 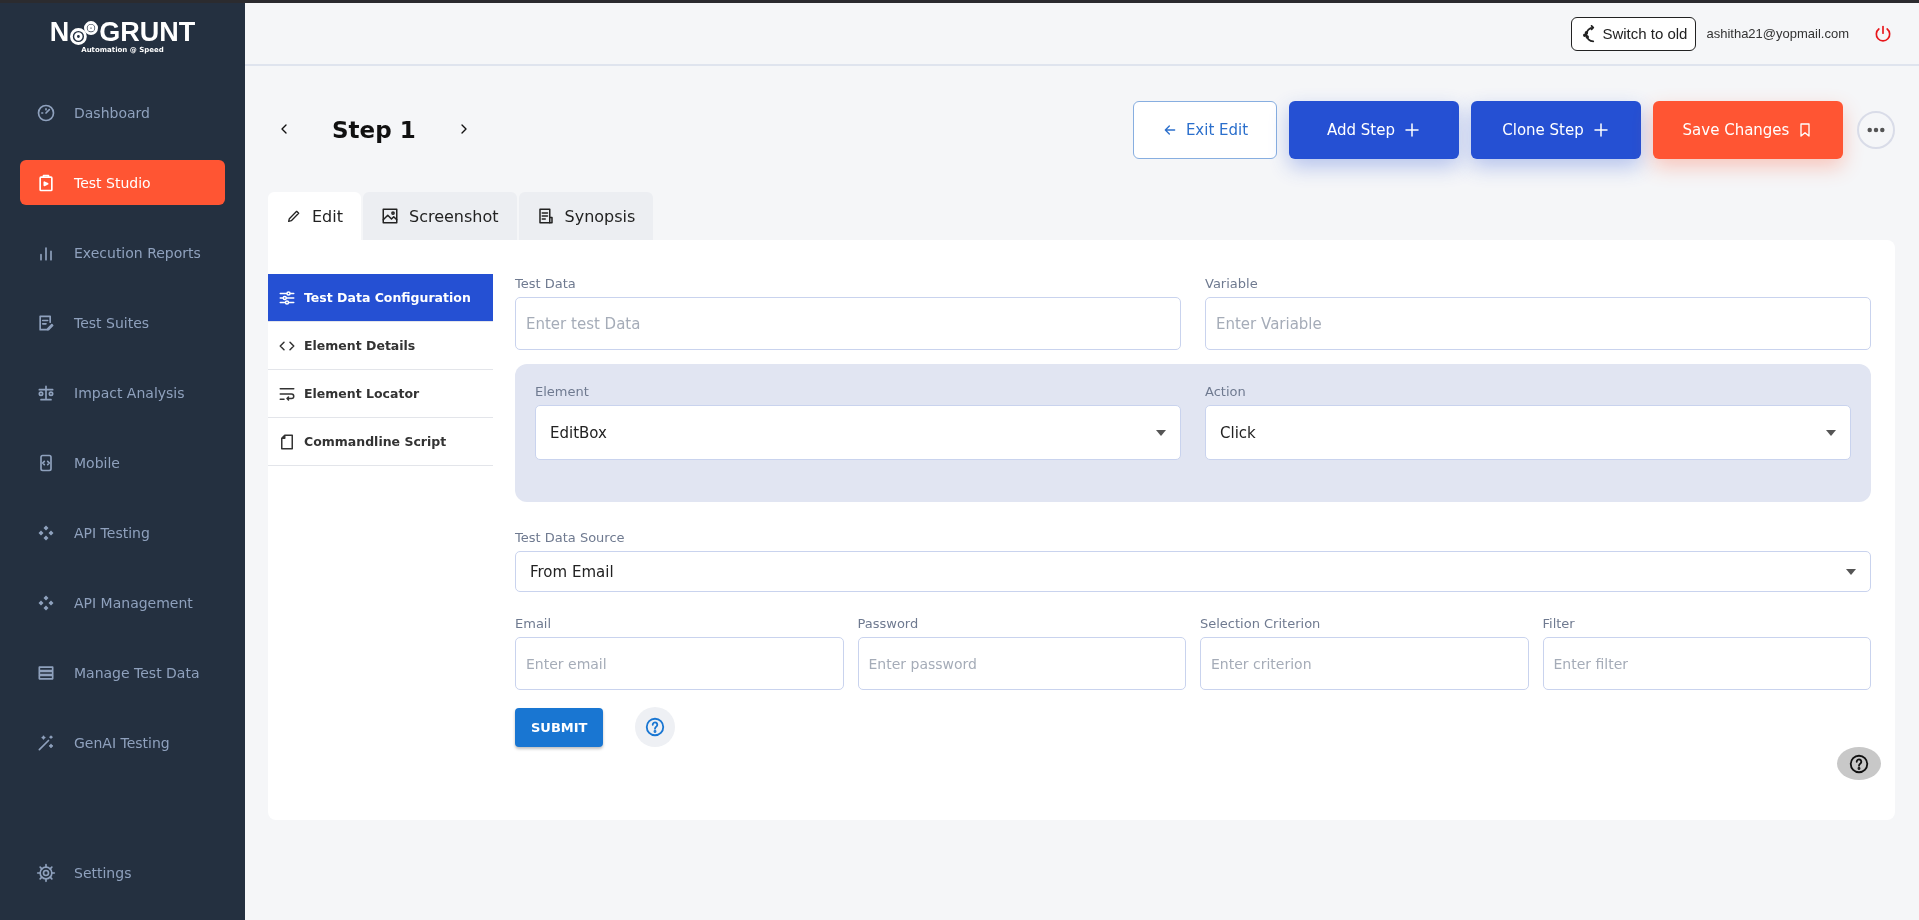 I want to click on clipboard-icon, so click(x=46, y=182).